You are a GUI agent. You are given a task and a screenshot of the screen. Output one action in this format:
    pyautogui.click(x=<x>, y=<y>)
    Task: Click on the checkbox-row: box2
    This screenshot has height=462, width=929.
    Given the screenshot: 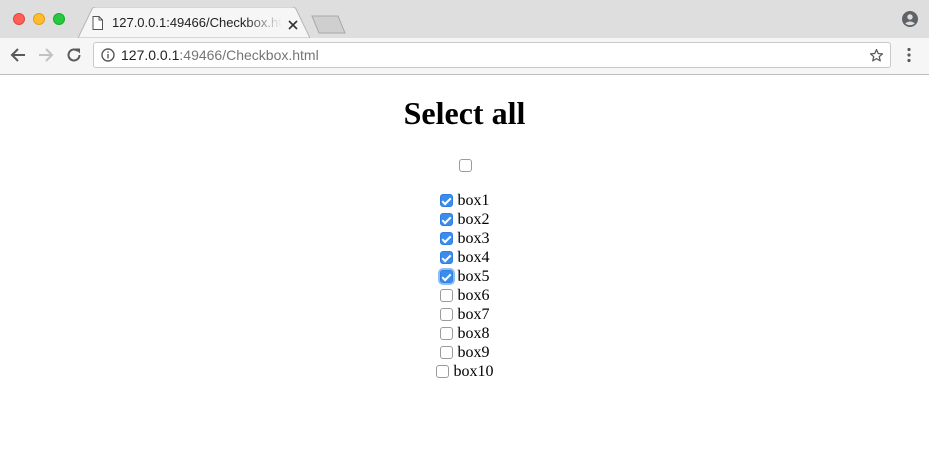 What is the action you would take?
    pyautogui.click(x=464, y=219)
    